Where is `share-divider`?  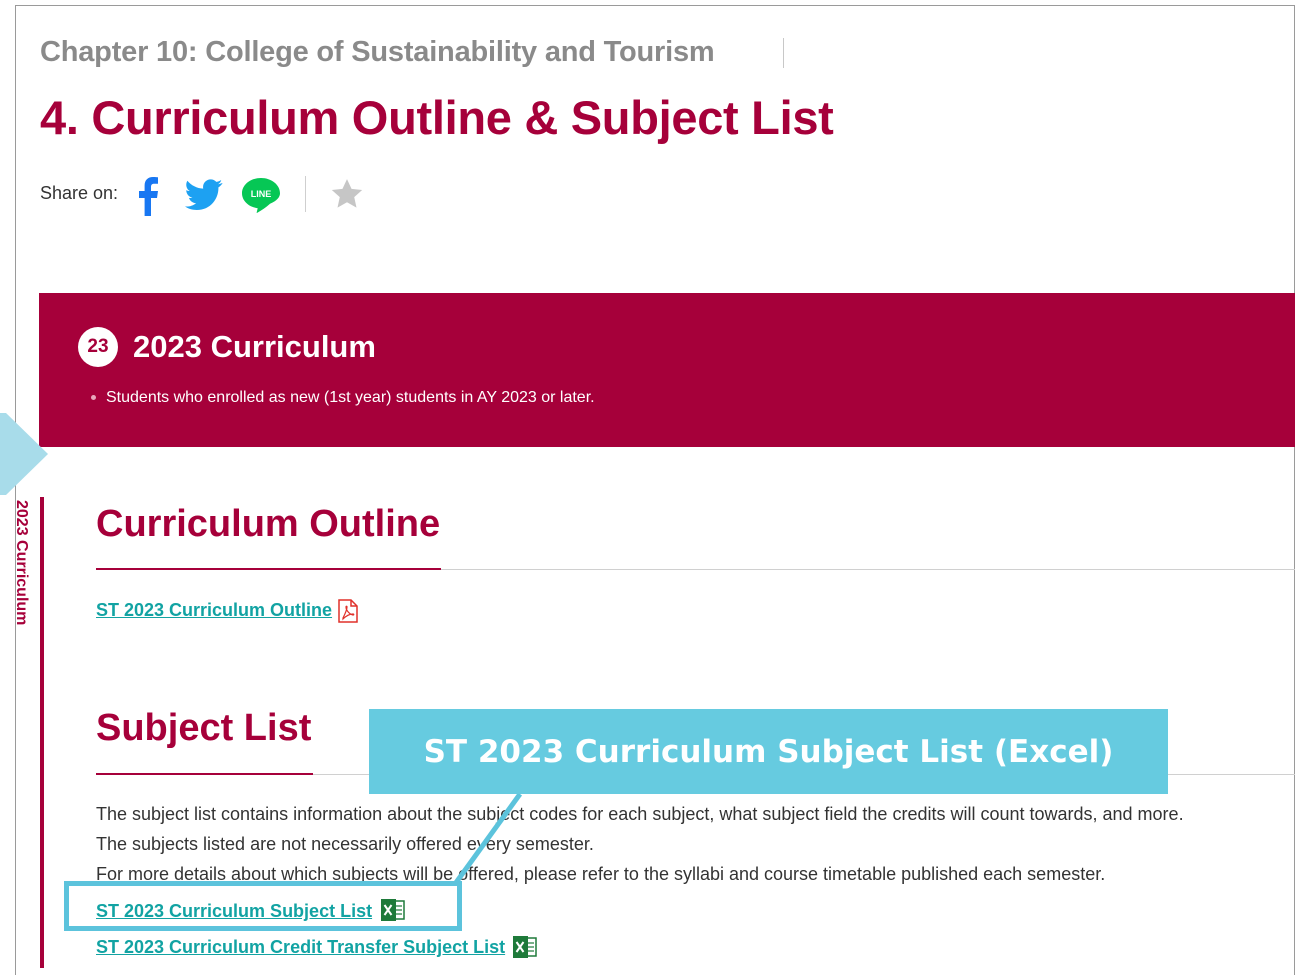
share-divider is located at coordinates (305, 194).